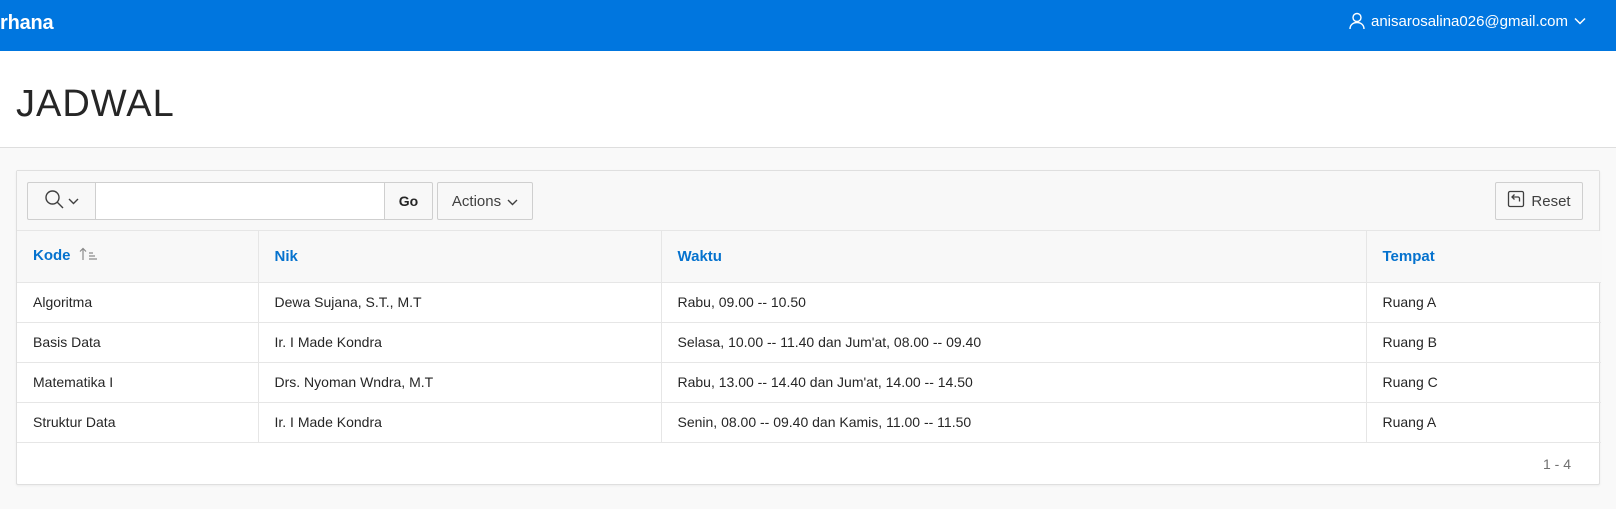 Image resolution: width=1616 pixels, height=509 pixels. What do you see at coordinates (1408, 256) in the screenshot?
I see `column-header-label: Tempat` at bounding box center [1408, 256].